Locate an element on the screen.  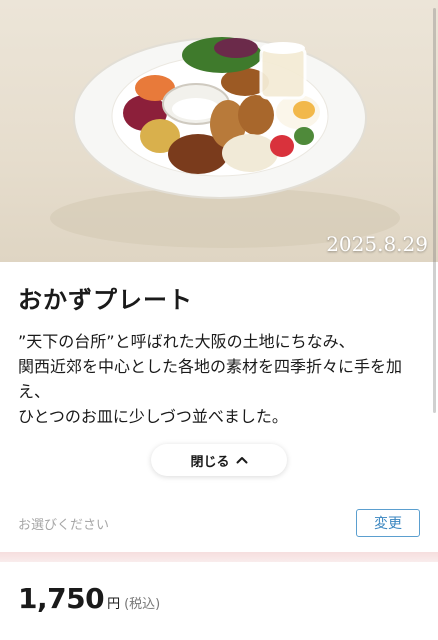
option-select-row: お選びください 変更 is located at coordinates (219, 523).